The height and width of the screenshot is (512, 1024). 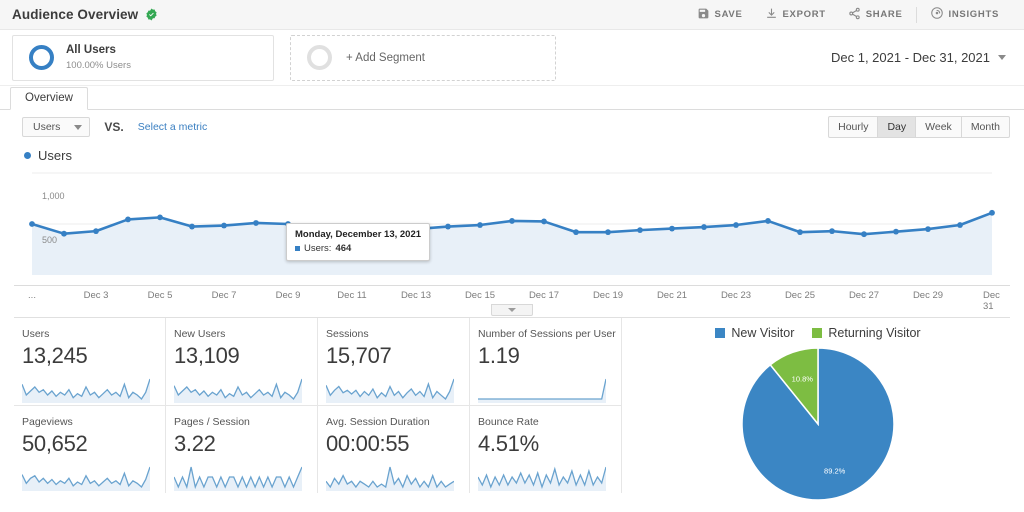 I want to click on pie-plot: 89.2% 10.8%, so click(x=818, y=426).